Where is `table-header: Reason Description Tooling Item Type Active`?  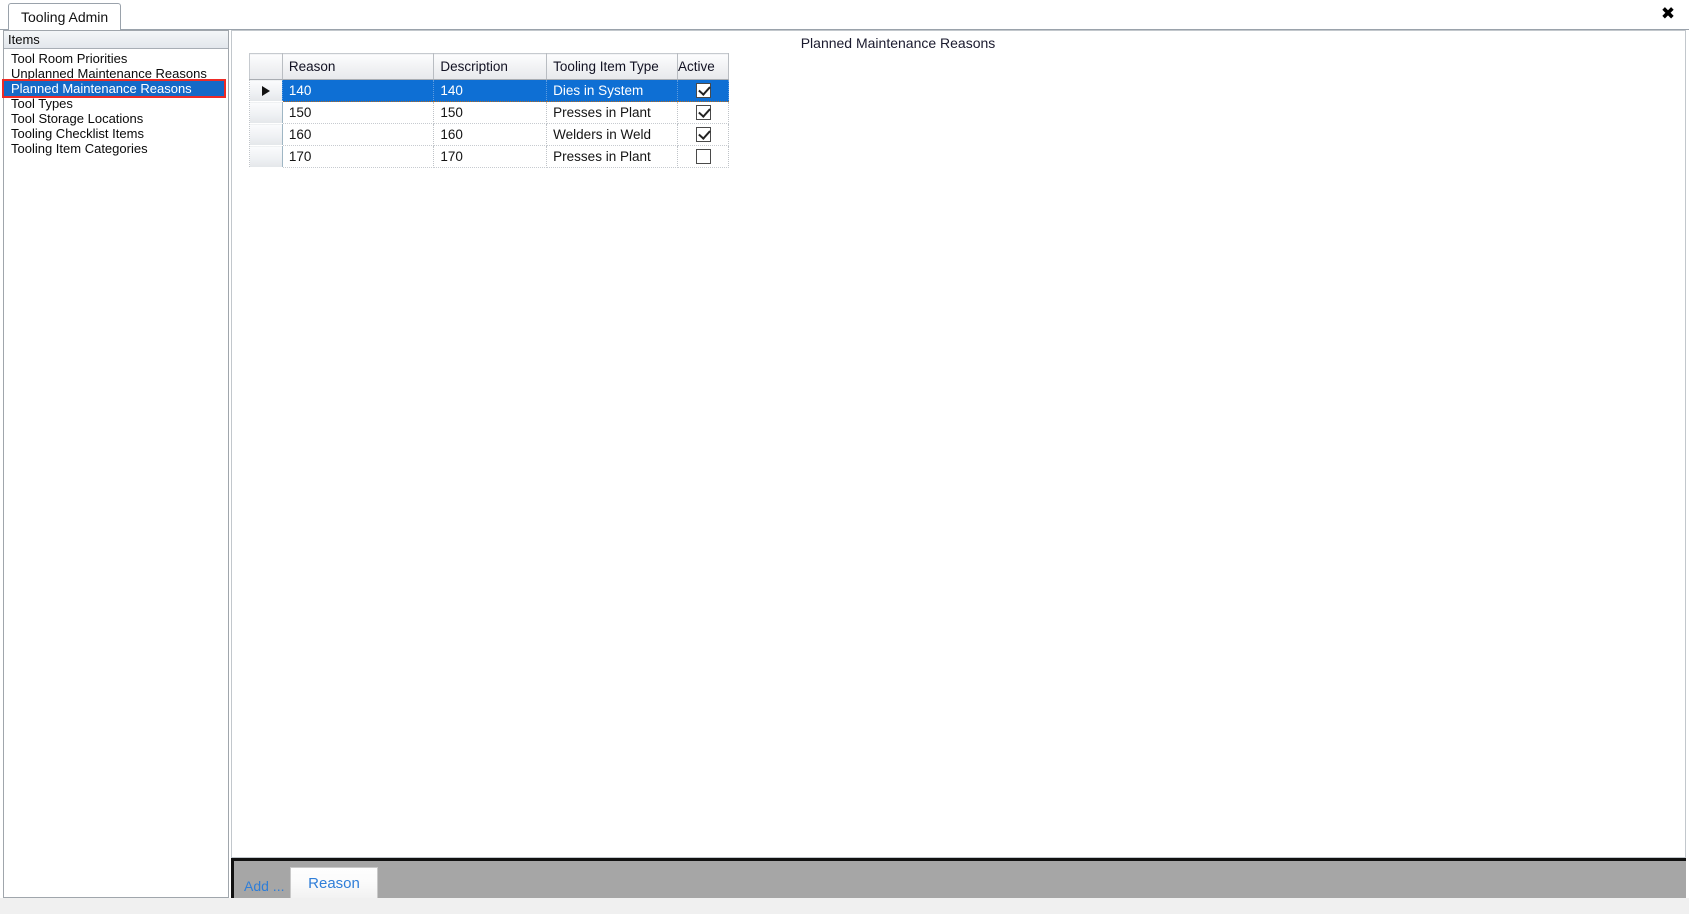 table-header: Reason Description Tooling Item Type Active is located at coordinates (489, 66).